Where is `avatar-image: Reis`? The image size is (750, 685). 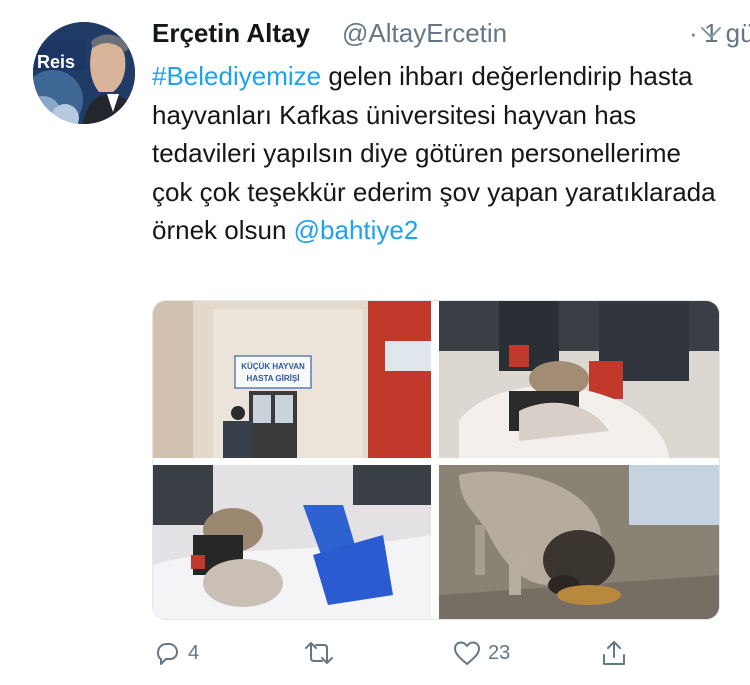
avatar-image: Reis is located at coordinates (84, 73).